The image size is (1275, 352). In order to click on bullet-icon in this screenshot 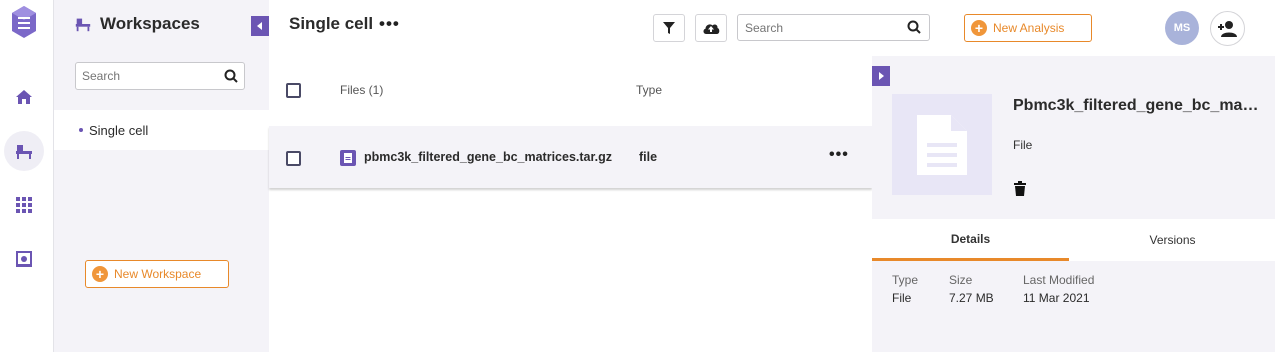, I will do `click(81, 130)`.